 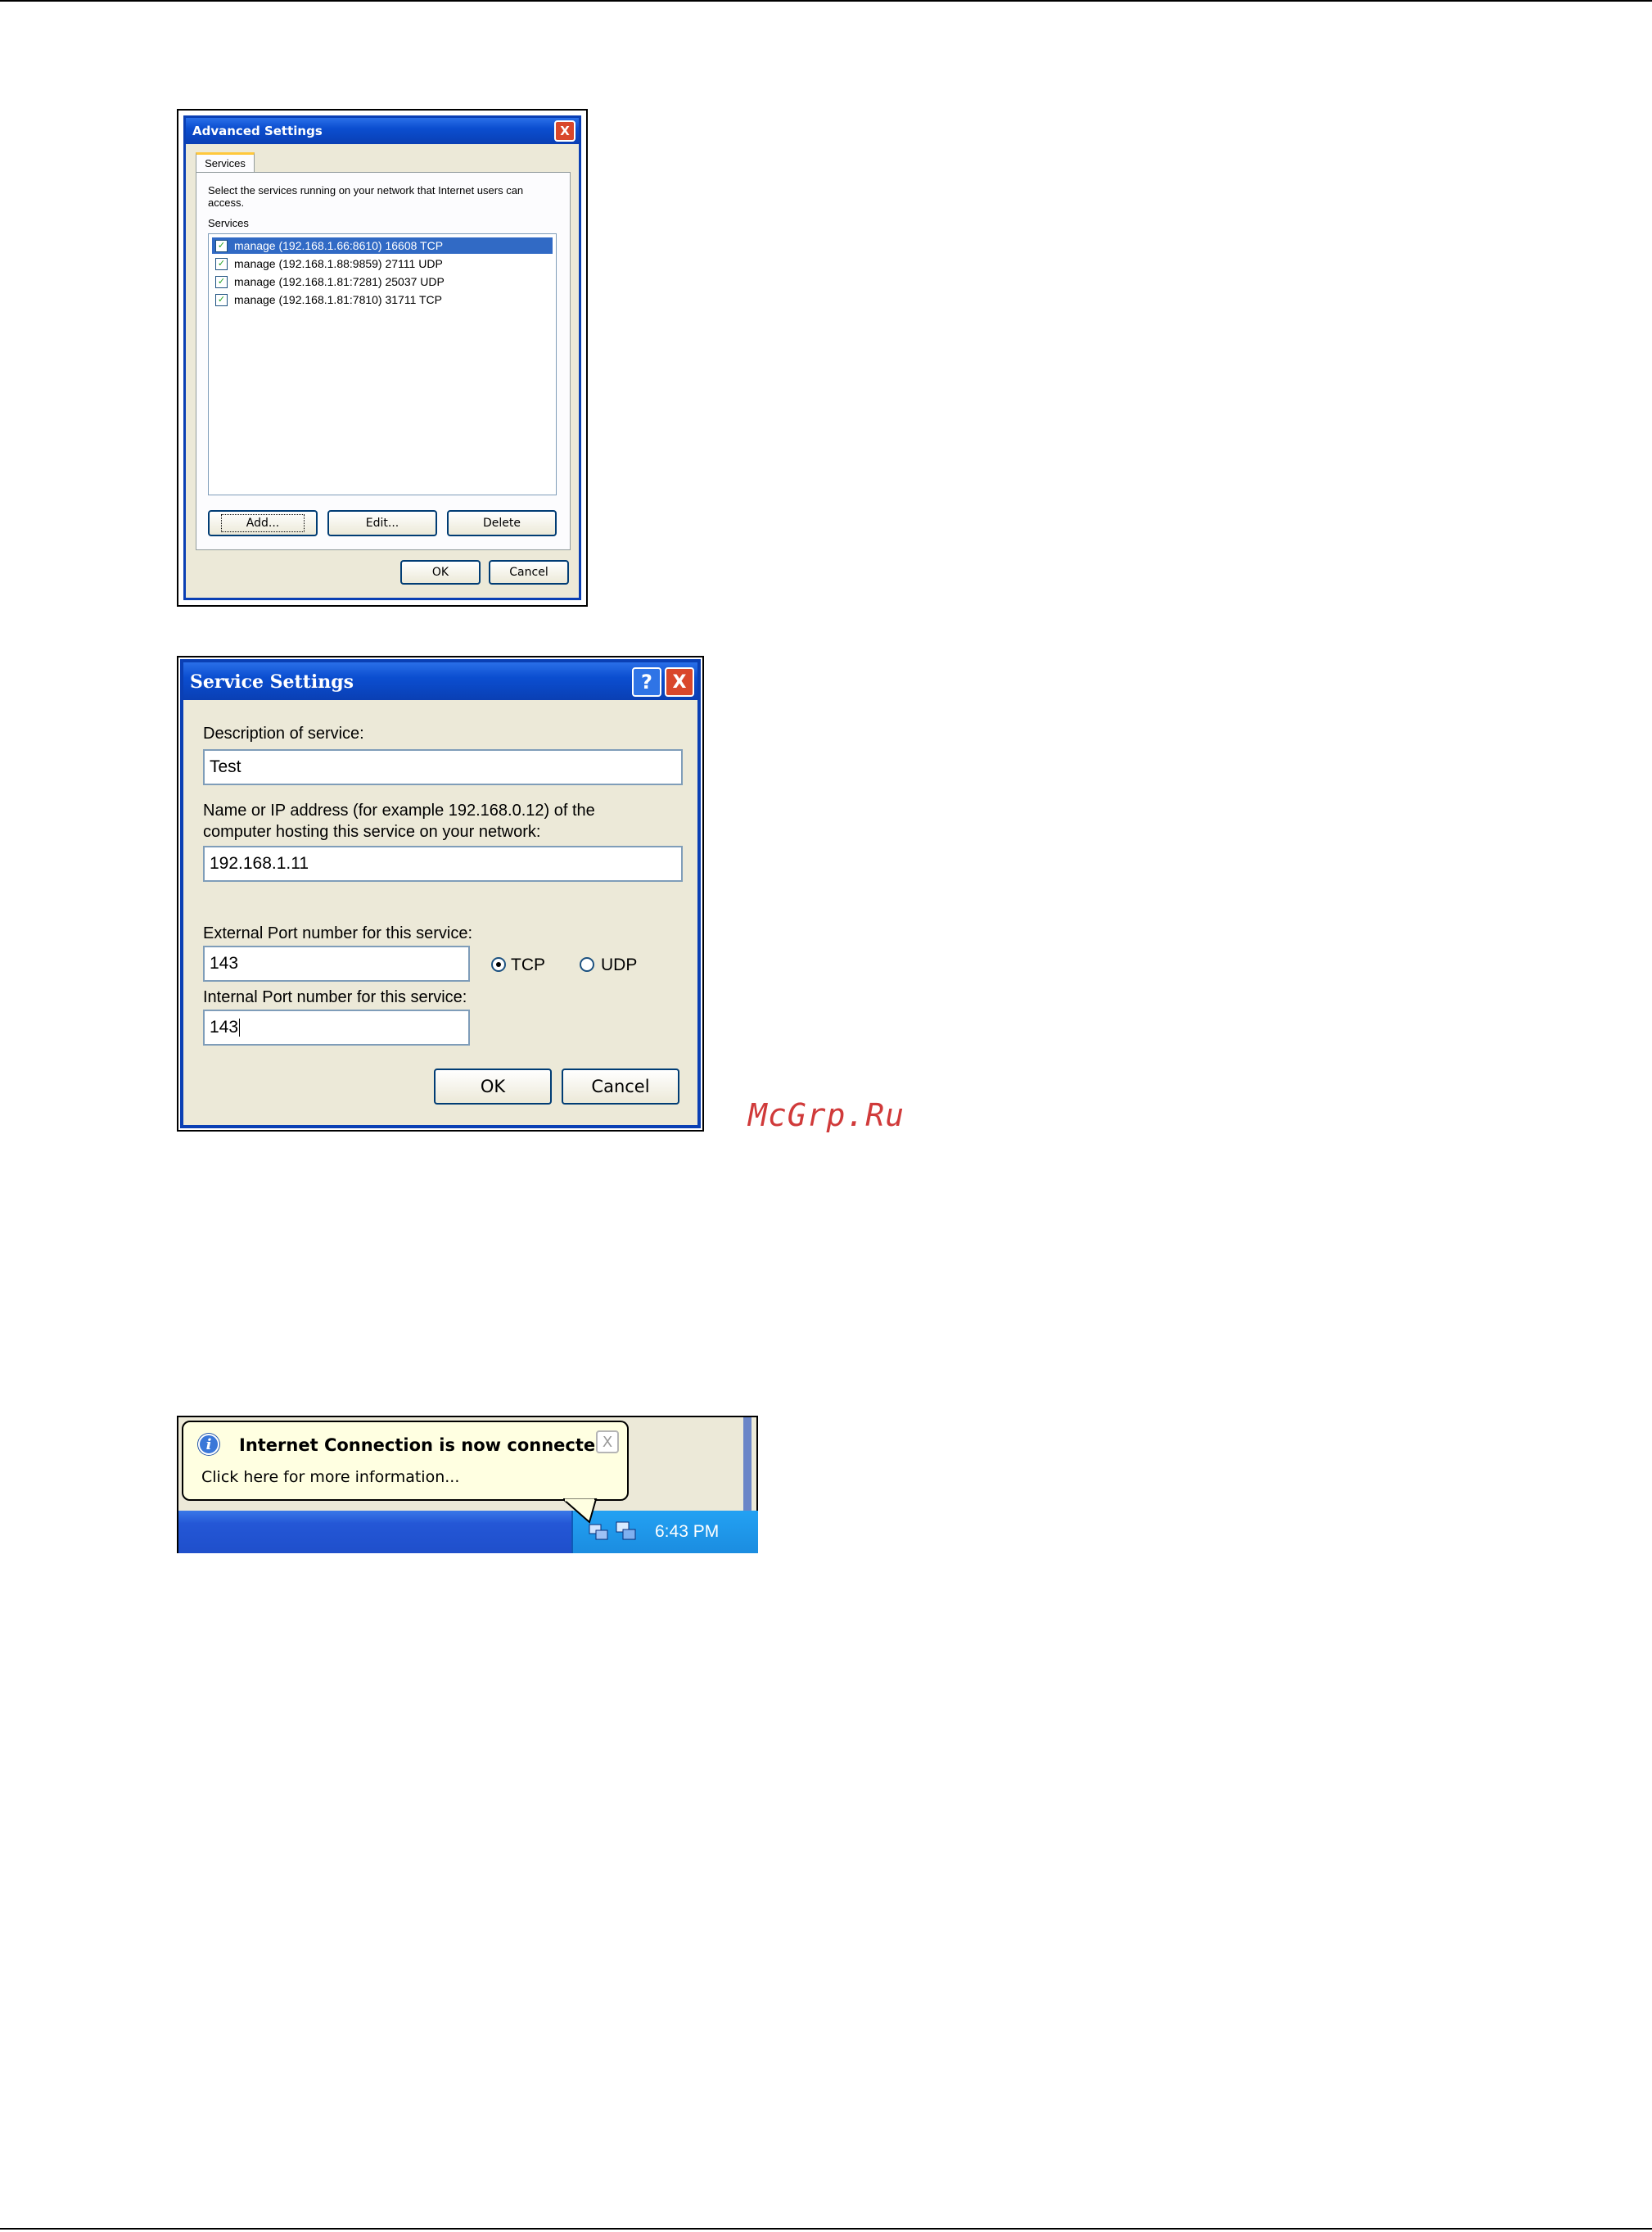 I want to click on internal-port-label: Internal Port number for this service:, so click(x=335, y=997).